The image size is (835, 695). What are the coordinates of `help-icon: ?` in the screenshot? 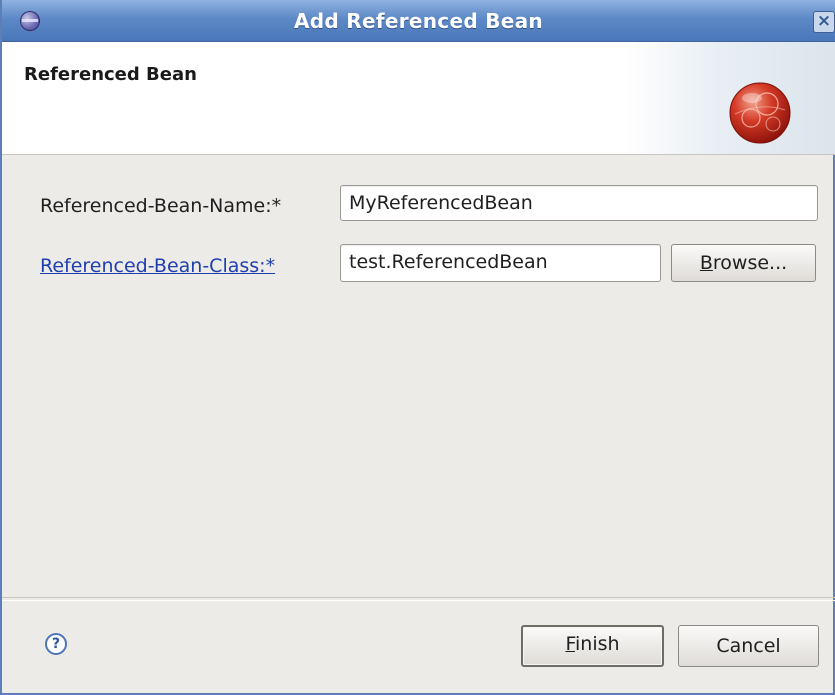 It's located at (56, 644).